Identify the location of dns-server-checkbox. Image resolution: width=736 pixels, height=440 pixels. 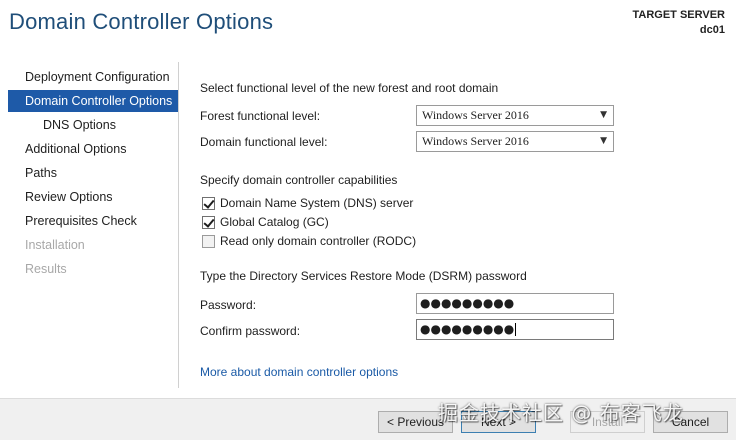
(208, 203).